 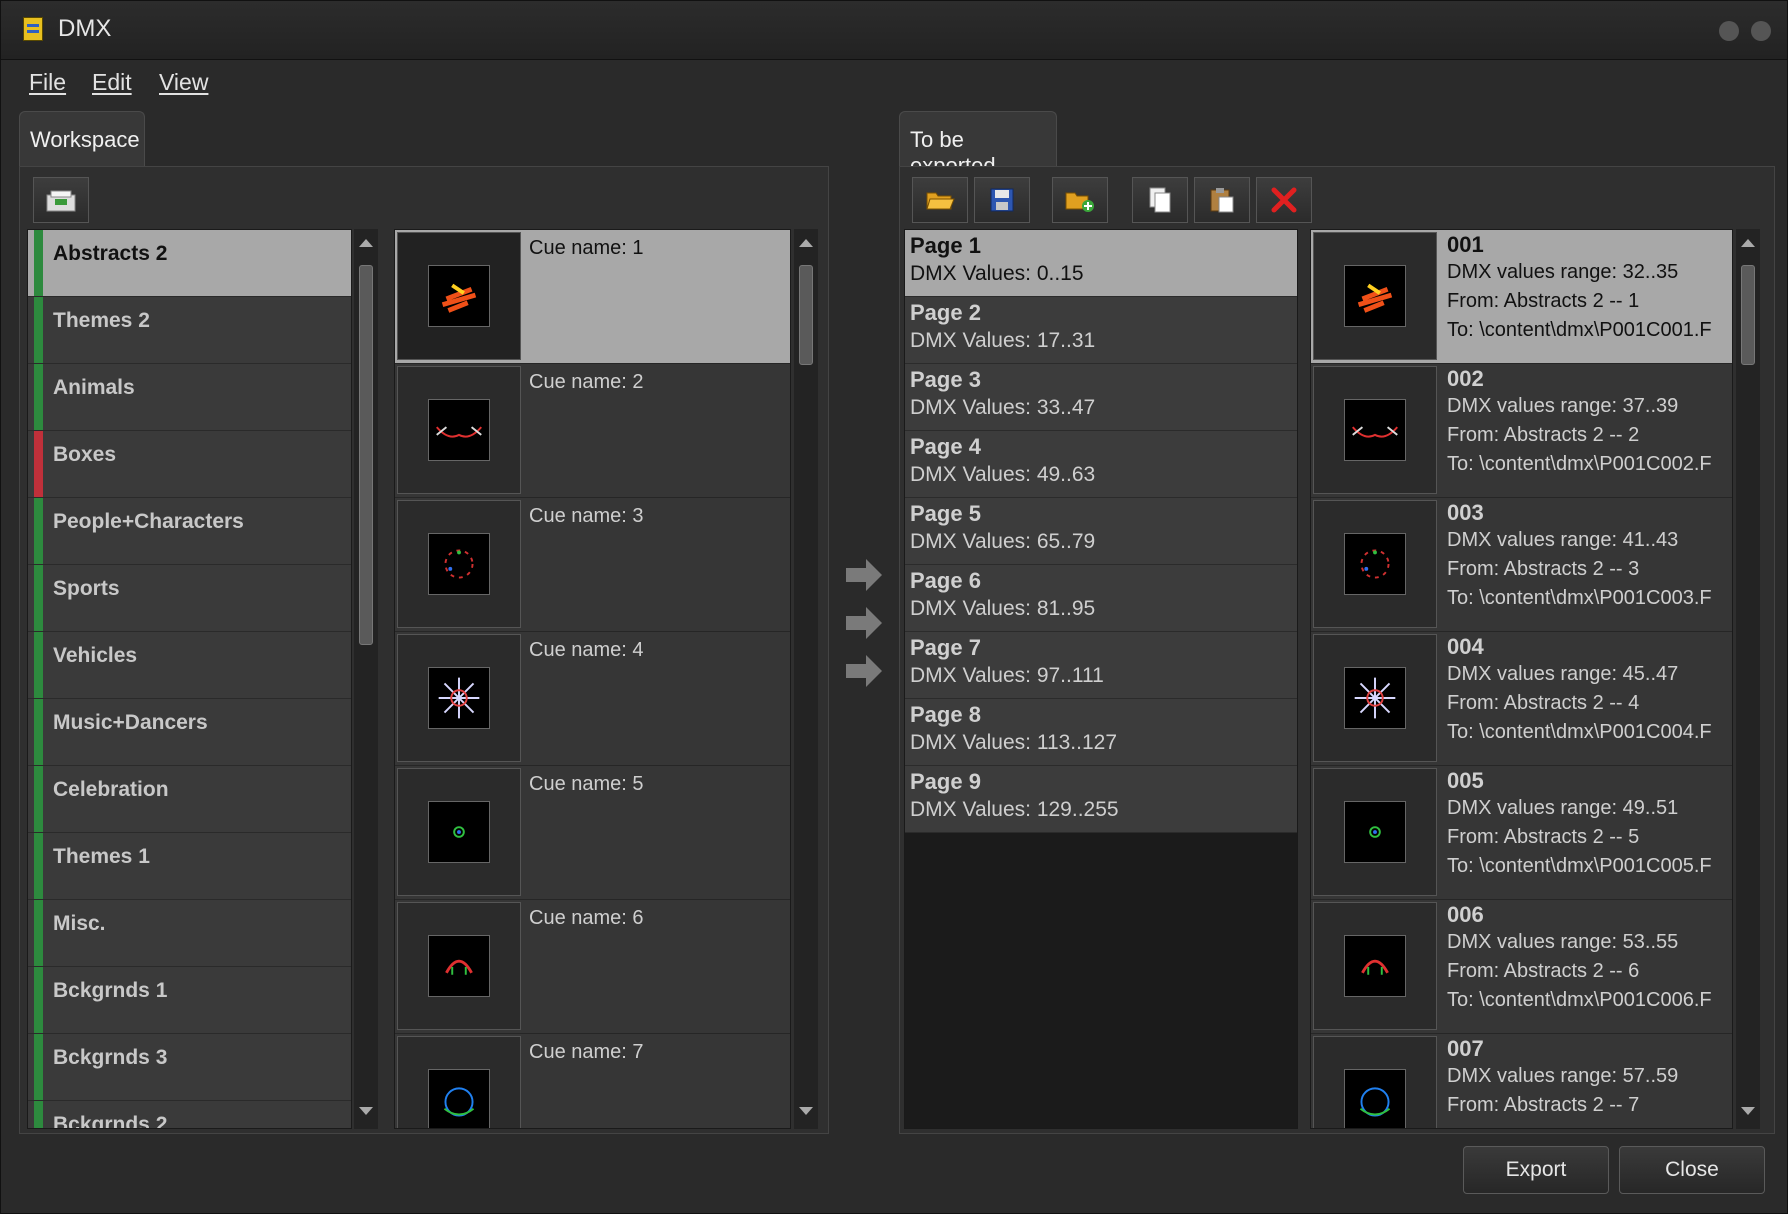 I want to click on category-item: Celebration, so click(x=189, y=799).